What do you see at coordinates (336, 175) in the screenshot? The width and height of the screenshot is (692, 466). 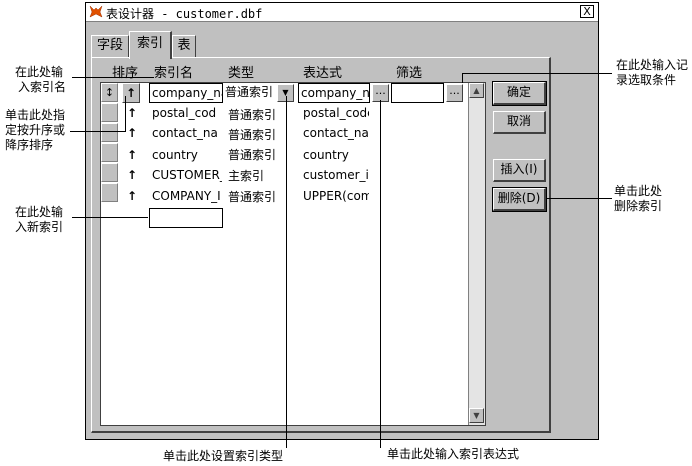 I see `index-expression: customer_ic` at bounding box center [336, 175].